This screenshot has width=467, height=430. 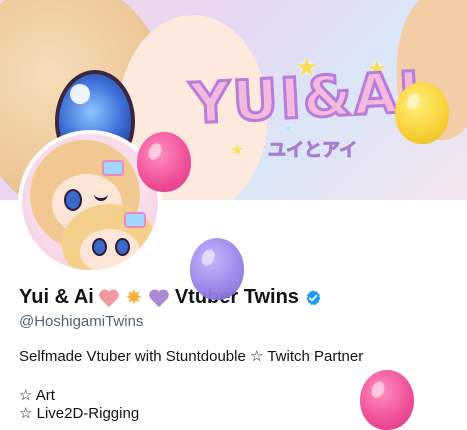 I want to click on purple-balloon-icon, so click(x=217, y=269).